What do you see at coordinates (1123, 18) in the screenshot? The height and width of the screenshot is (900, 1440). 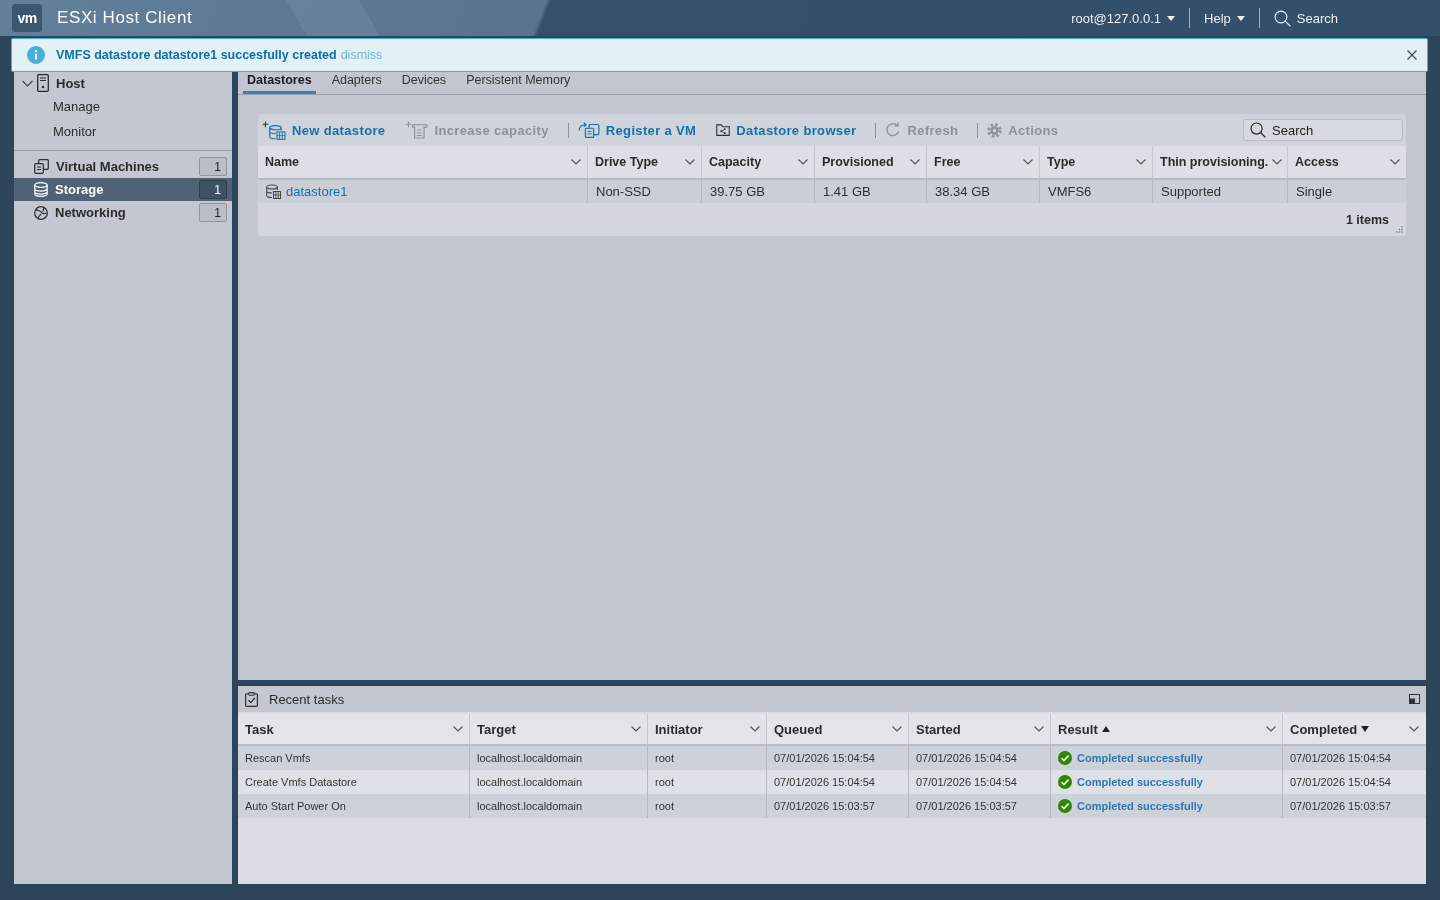 I see `header-menu: root@127.0.0.1` at bounding box center [1123, 18].